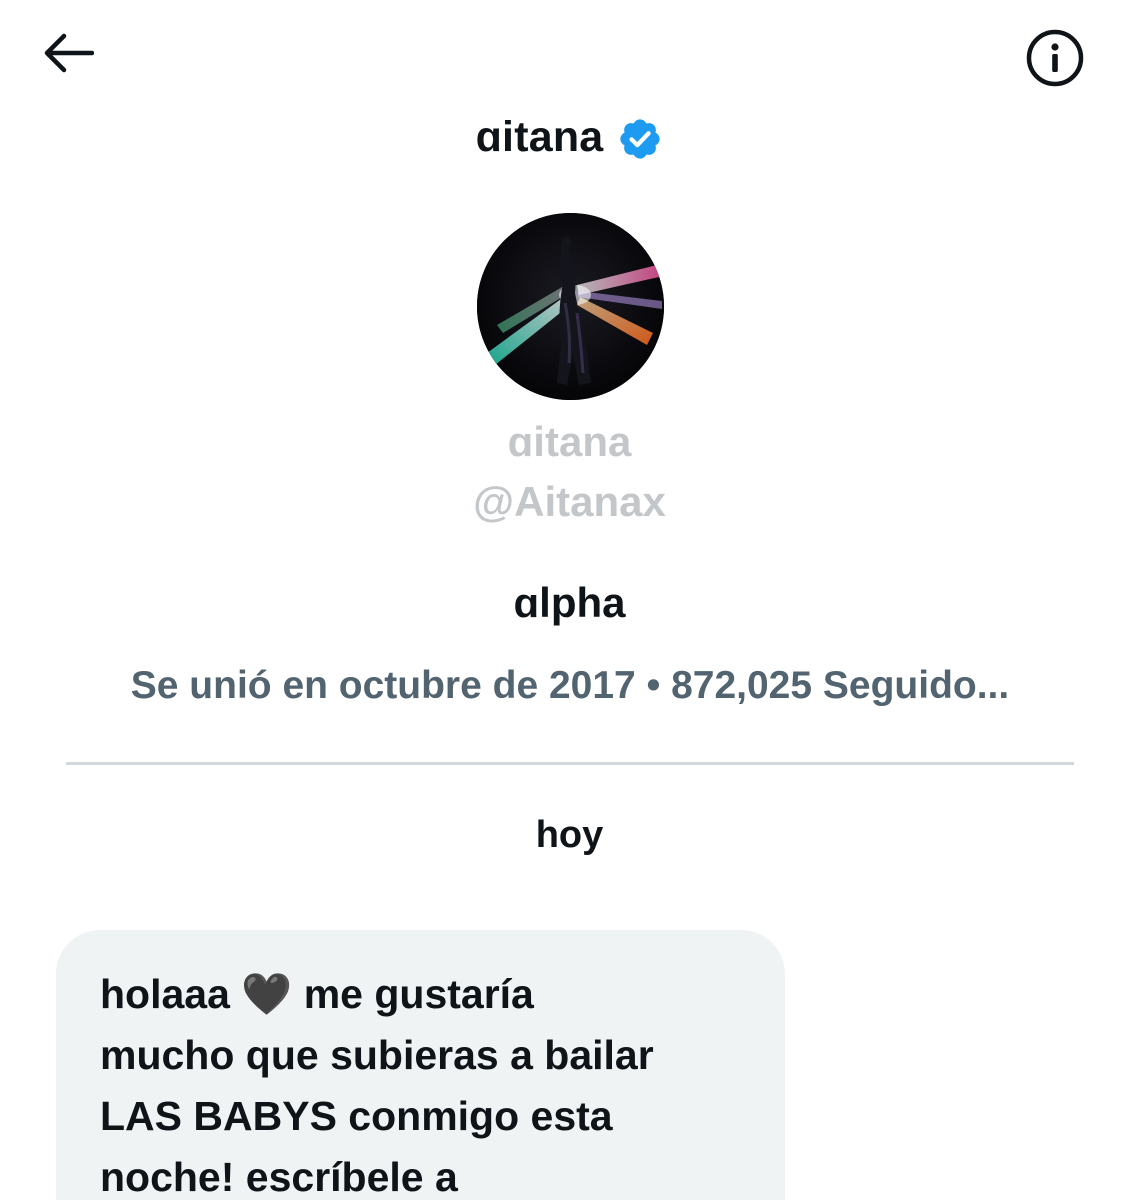  What do you see at coordinates (640, 139) in the screenshot?
I see `verified-badge-icon` at bounding box center [640, 139].